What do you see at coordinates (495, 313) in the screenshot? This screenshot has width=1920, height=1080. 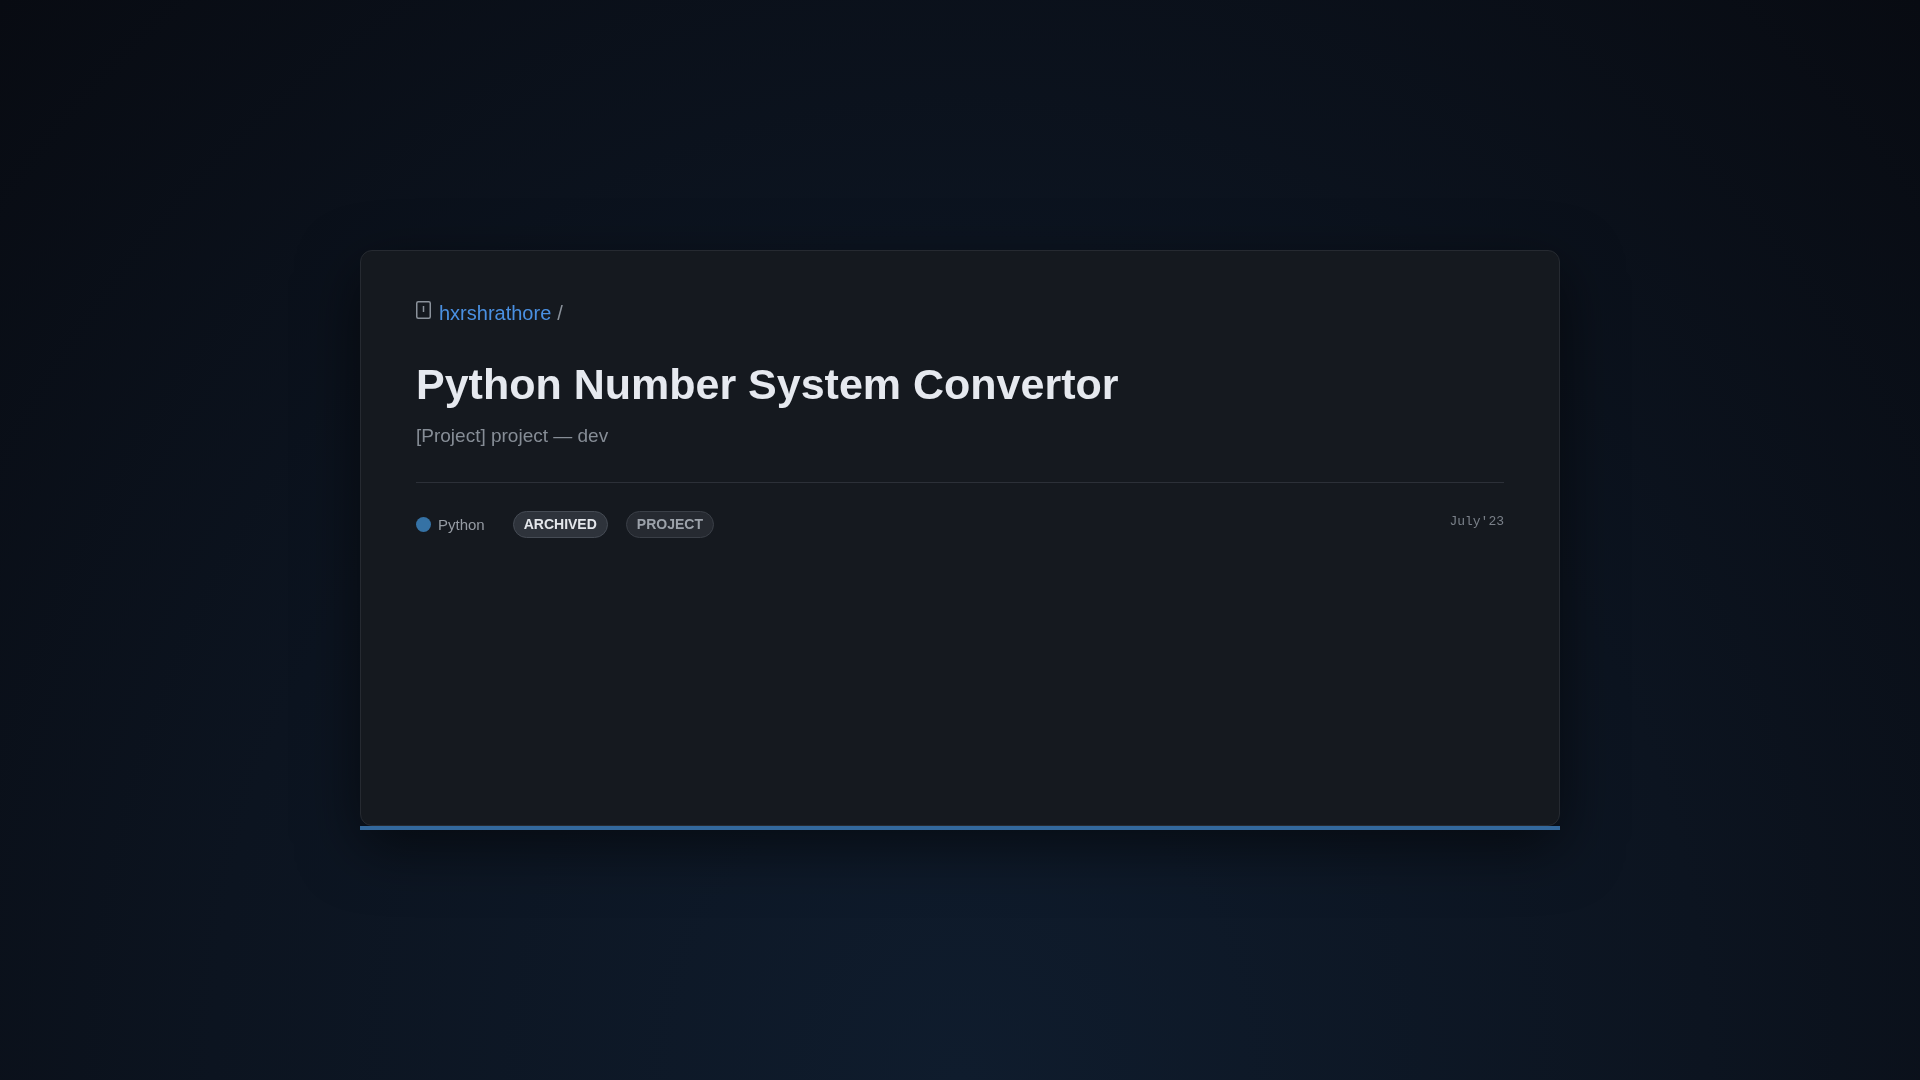 I see `owner-link: hxrshrathore` at bounding box center [495, 313].